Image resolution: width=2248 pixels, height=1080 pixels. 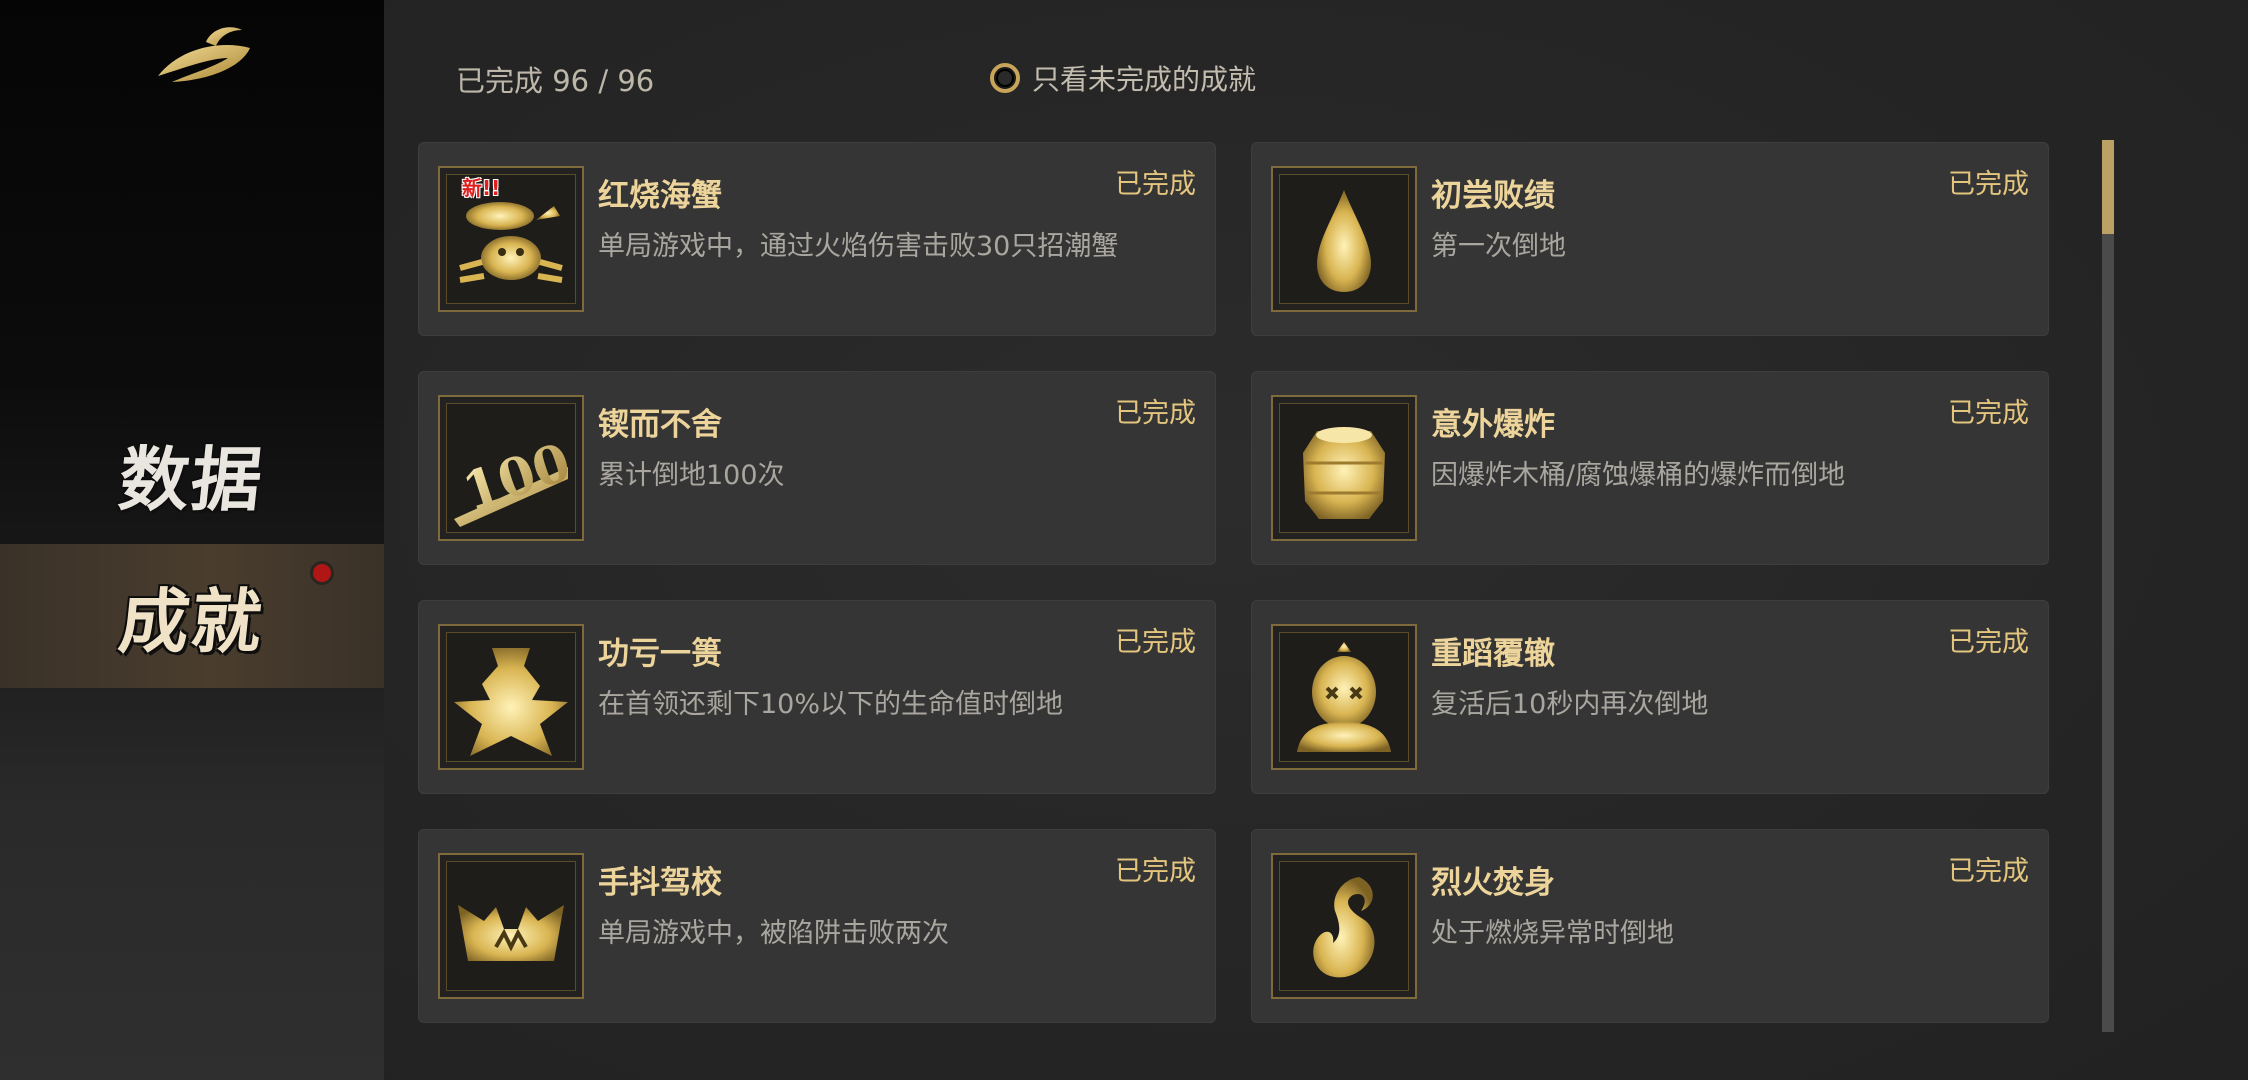 I want to click on knocked-out-head-icon, so click(x=1344, y=697).